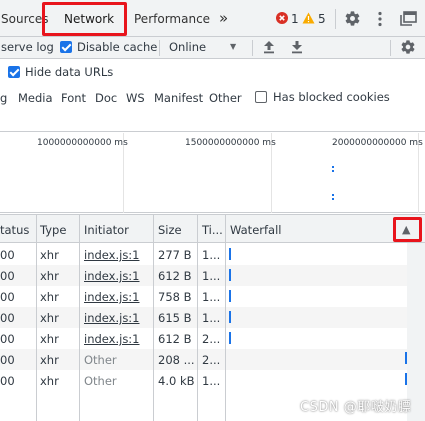 The height and width of the screenshot is (421, 425). What do you see at coordinates (352, 18) in the screenshot?
I see `settings-gear-icon` at bounding box center [352, 18].